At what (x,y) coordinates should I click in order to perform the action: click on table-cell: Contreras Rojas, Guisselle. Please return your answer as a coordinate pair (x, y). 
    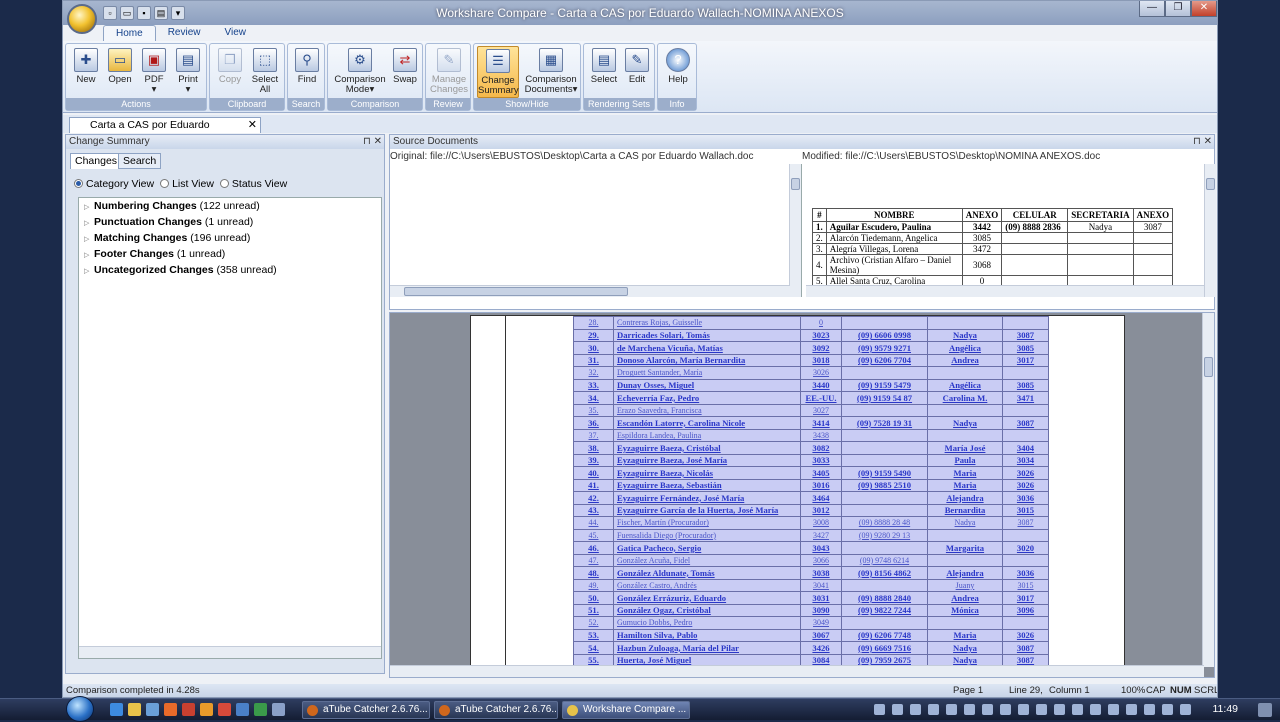
    Looking at the image, I should click on (707, 323).